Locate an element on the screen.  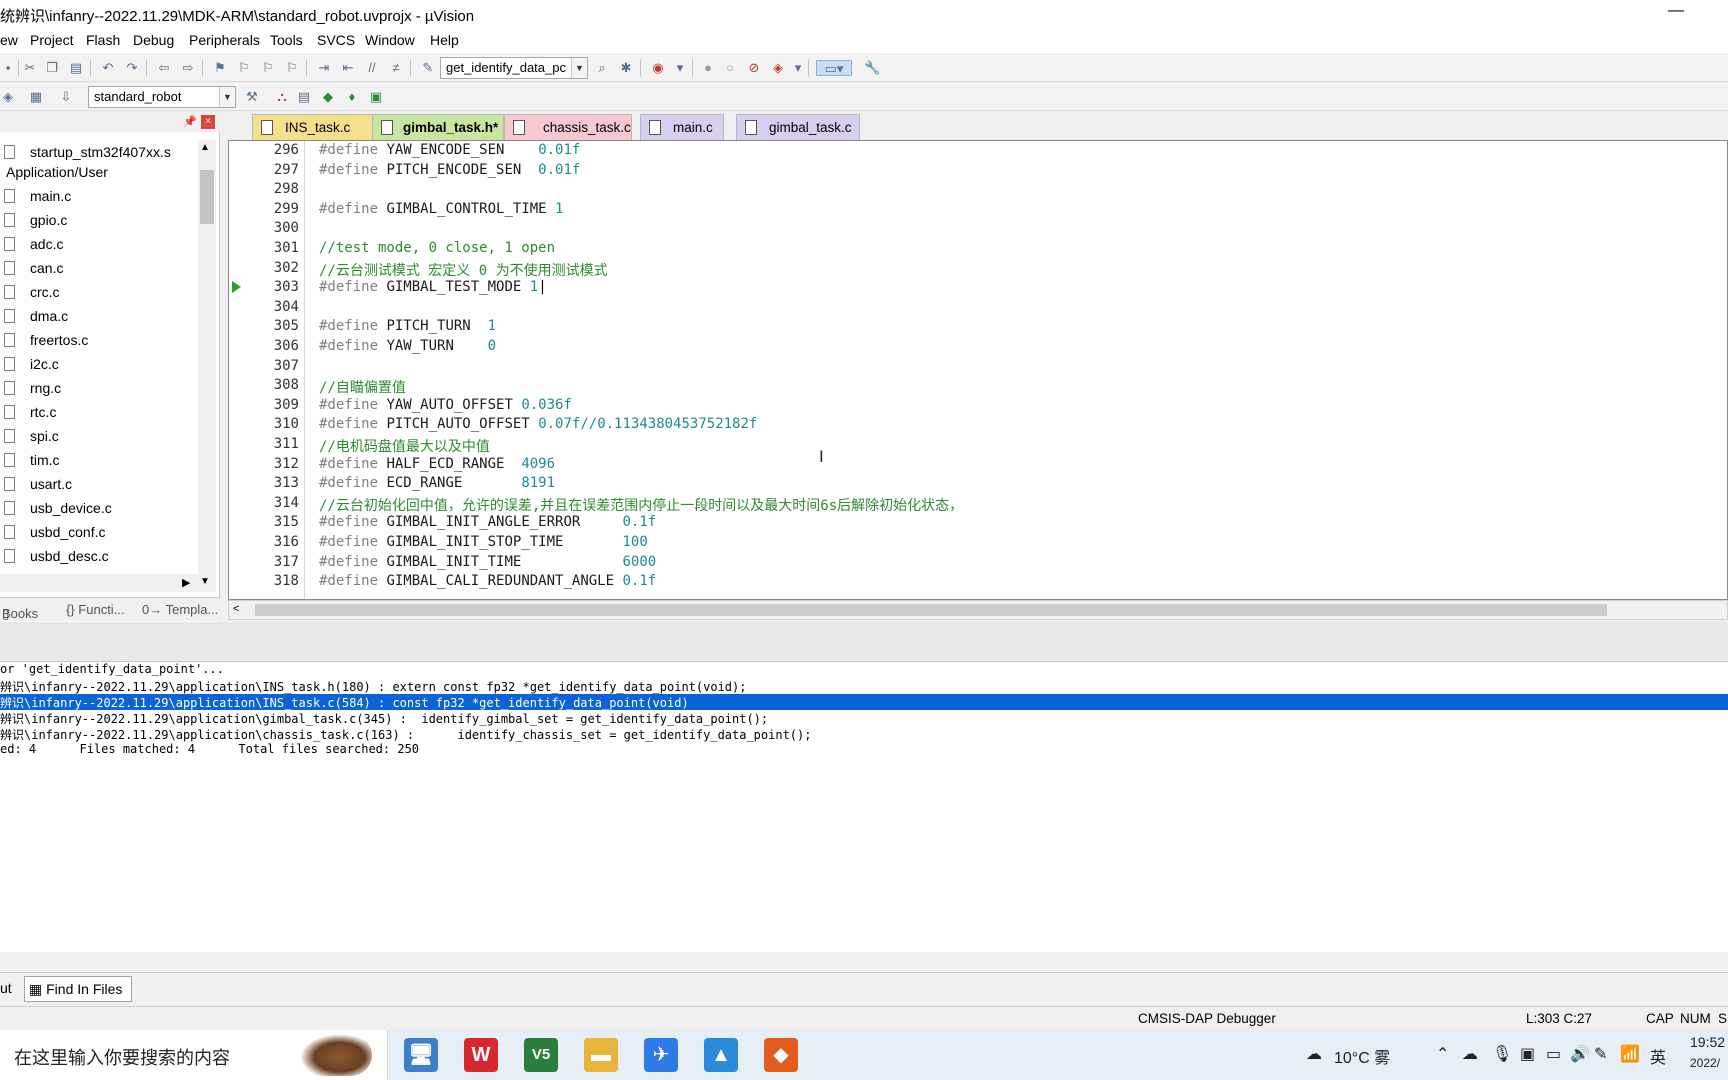
breakpoint-insert-icon: ● is located at coordinates (708, 68).